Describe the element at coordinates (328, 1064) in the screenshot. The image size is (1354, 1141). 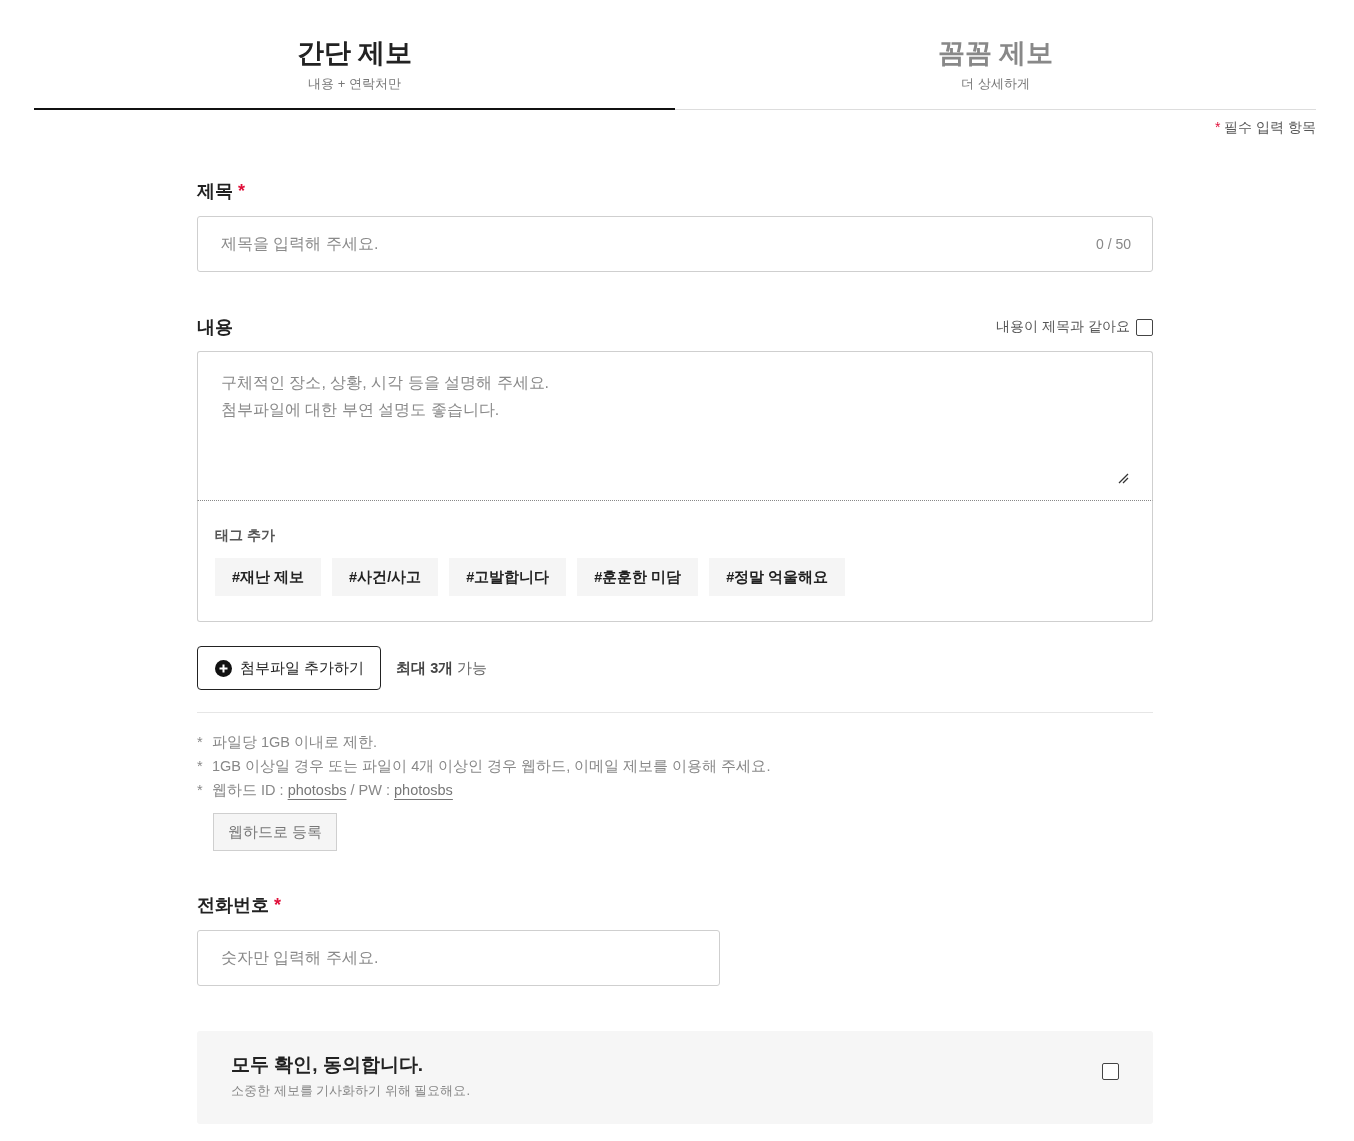
I see `agreement-title: 모두 확인, 동의합니다.` at that location.